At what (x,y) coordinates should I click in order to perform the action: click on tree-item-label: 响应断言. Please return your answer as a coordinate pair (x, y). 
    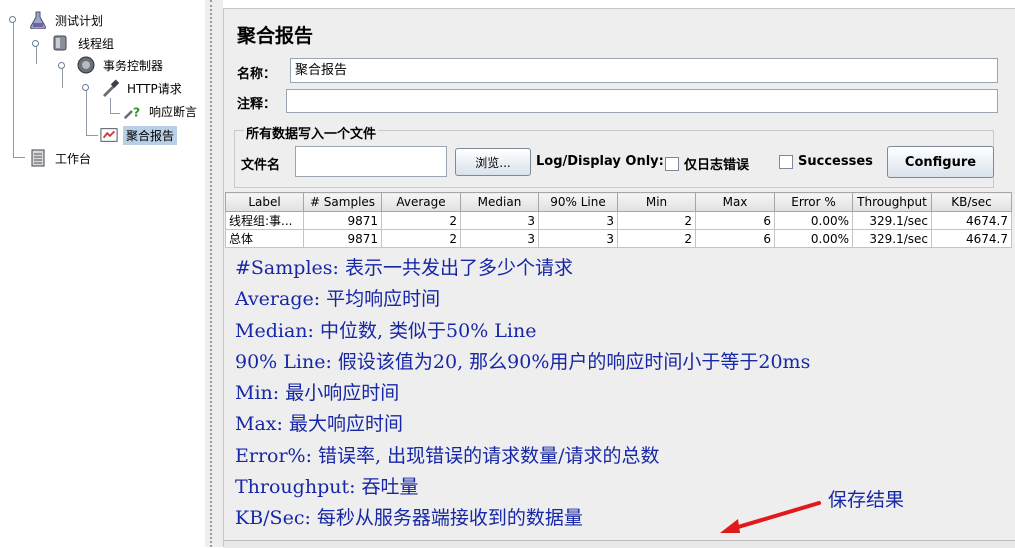
    Looking at the image, I should click on (173, 111).